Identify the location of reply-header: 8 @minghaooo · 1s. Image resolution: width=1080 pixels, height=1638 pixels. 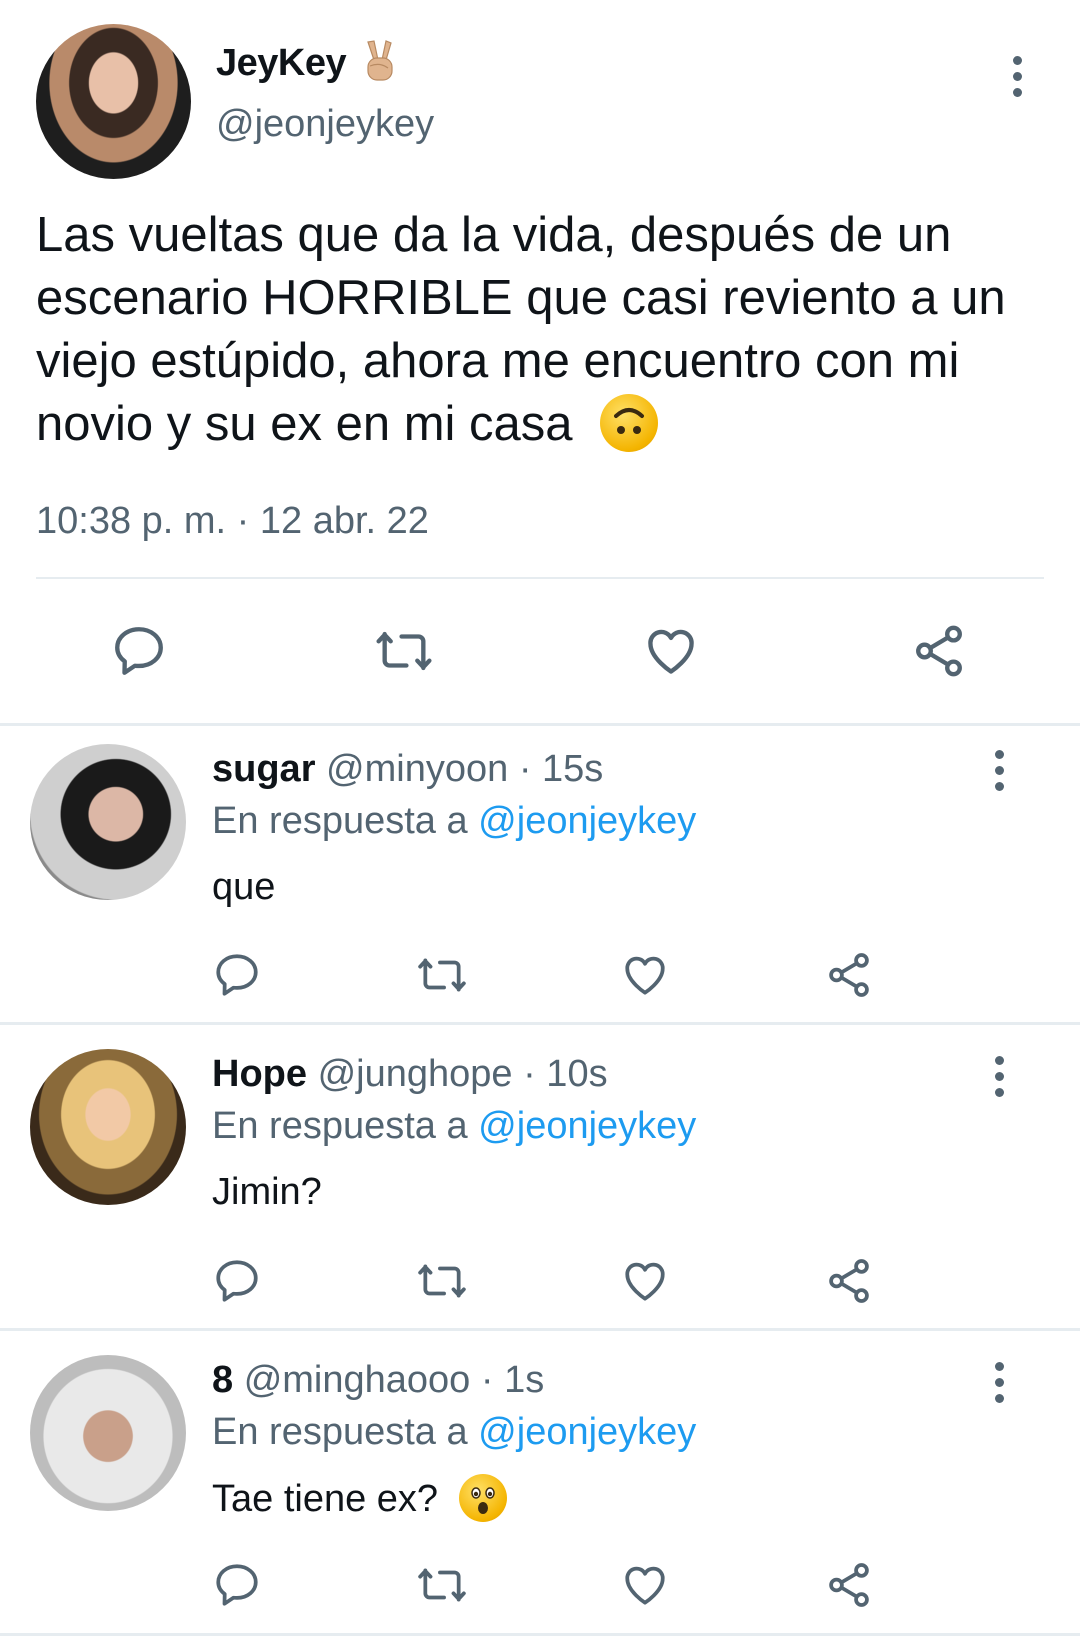
(378, 1380).